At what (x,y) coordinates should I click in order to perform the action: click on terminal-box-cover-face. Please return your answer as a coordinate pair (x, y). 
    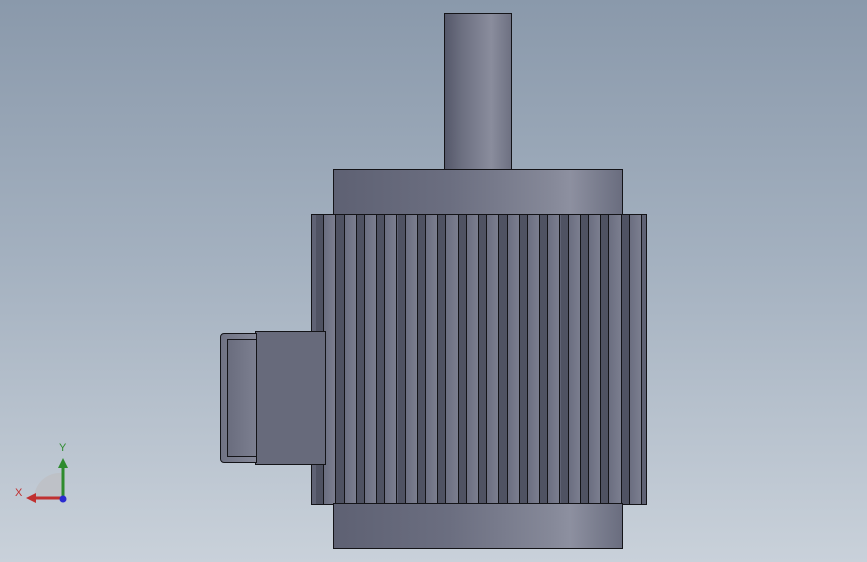
    Looking at the image, I should click on (241, 398).